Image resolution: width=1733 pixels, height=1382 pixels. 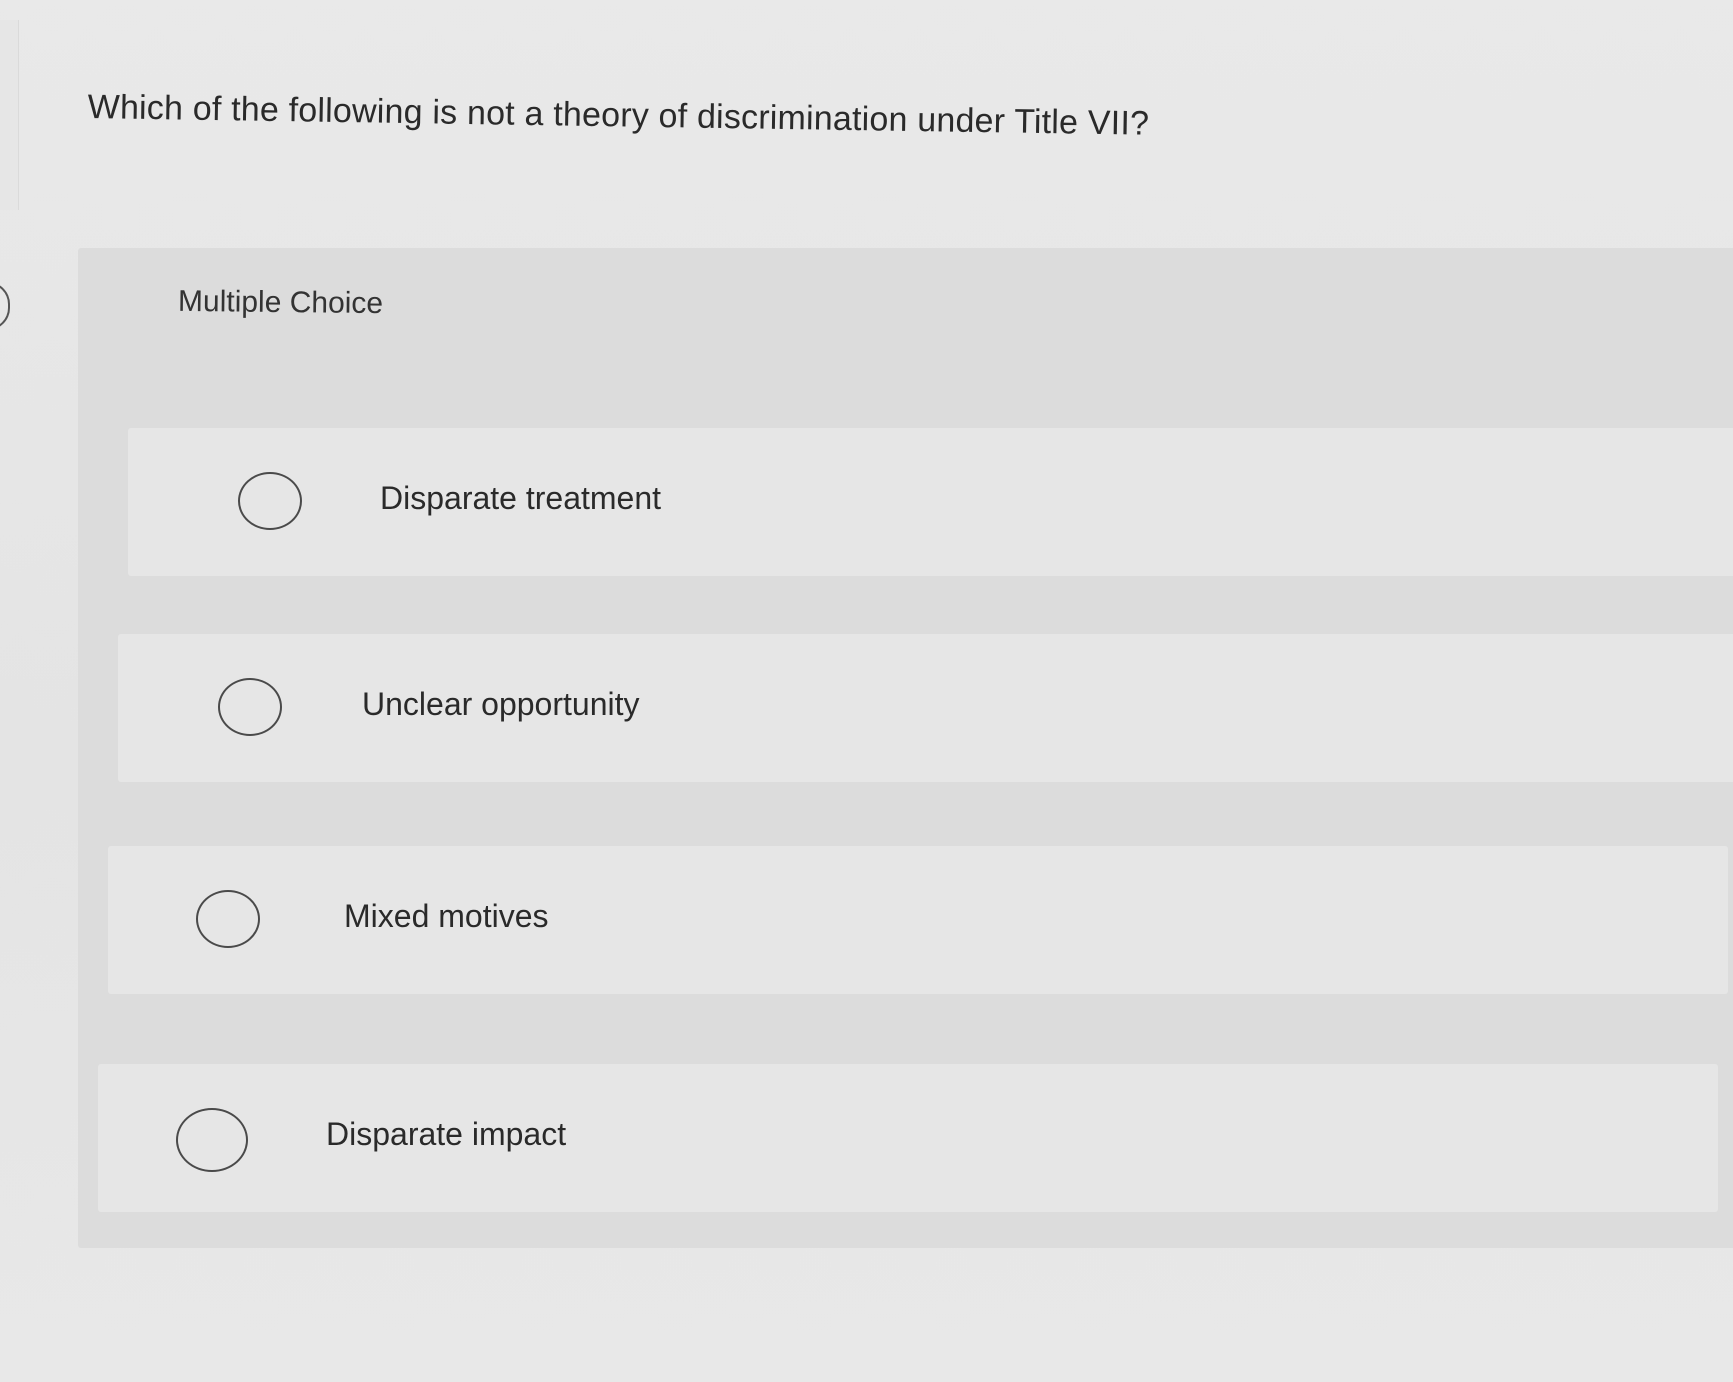 What do you see at coordinates (908, 1138) in the screenshot?
I see `option-disparate-impact: Disparate impact` at bounding box center [908, 1138].